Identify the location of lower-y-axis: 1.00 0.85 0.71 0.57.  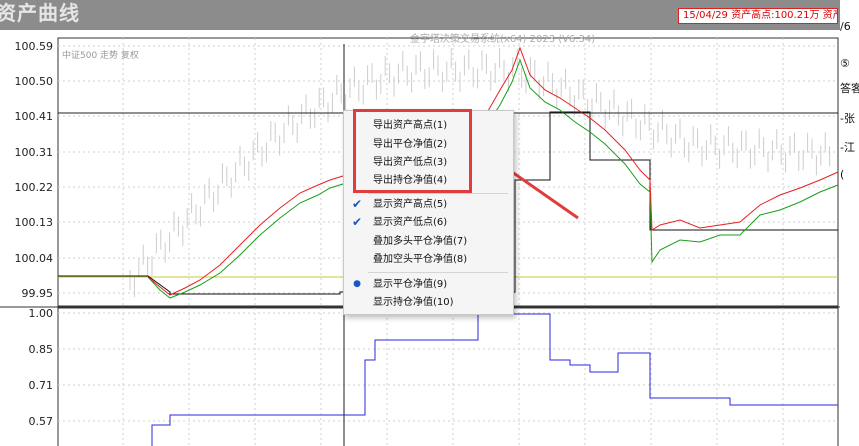
(41, 367).